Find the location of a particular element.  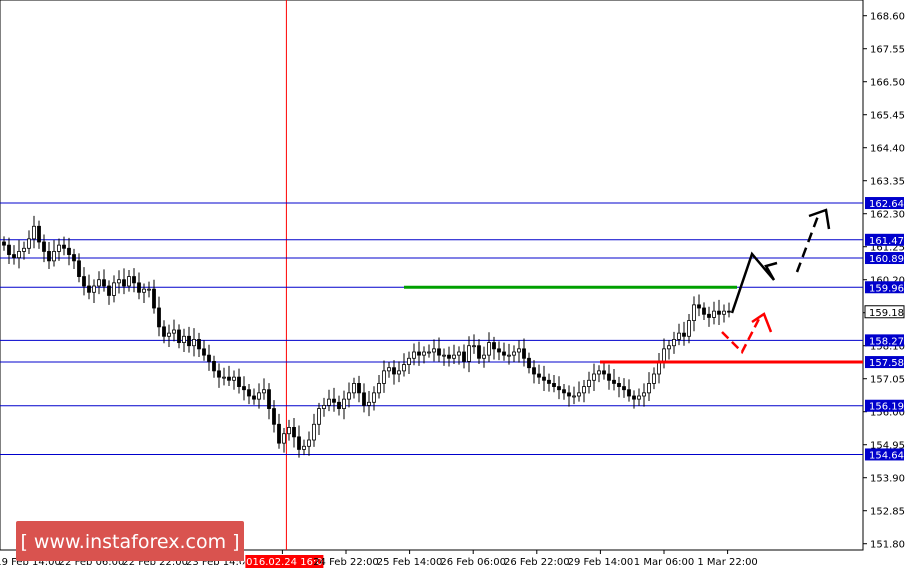

x-tick-label: 26 Feb 22:00 is located at coordinates (537, 562).